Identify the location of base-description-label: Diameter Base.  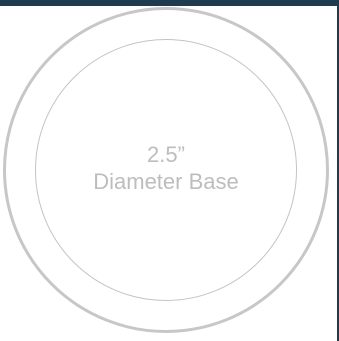
(166, 181).